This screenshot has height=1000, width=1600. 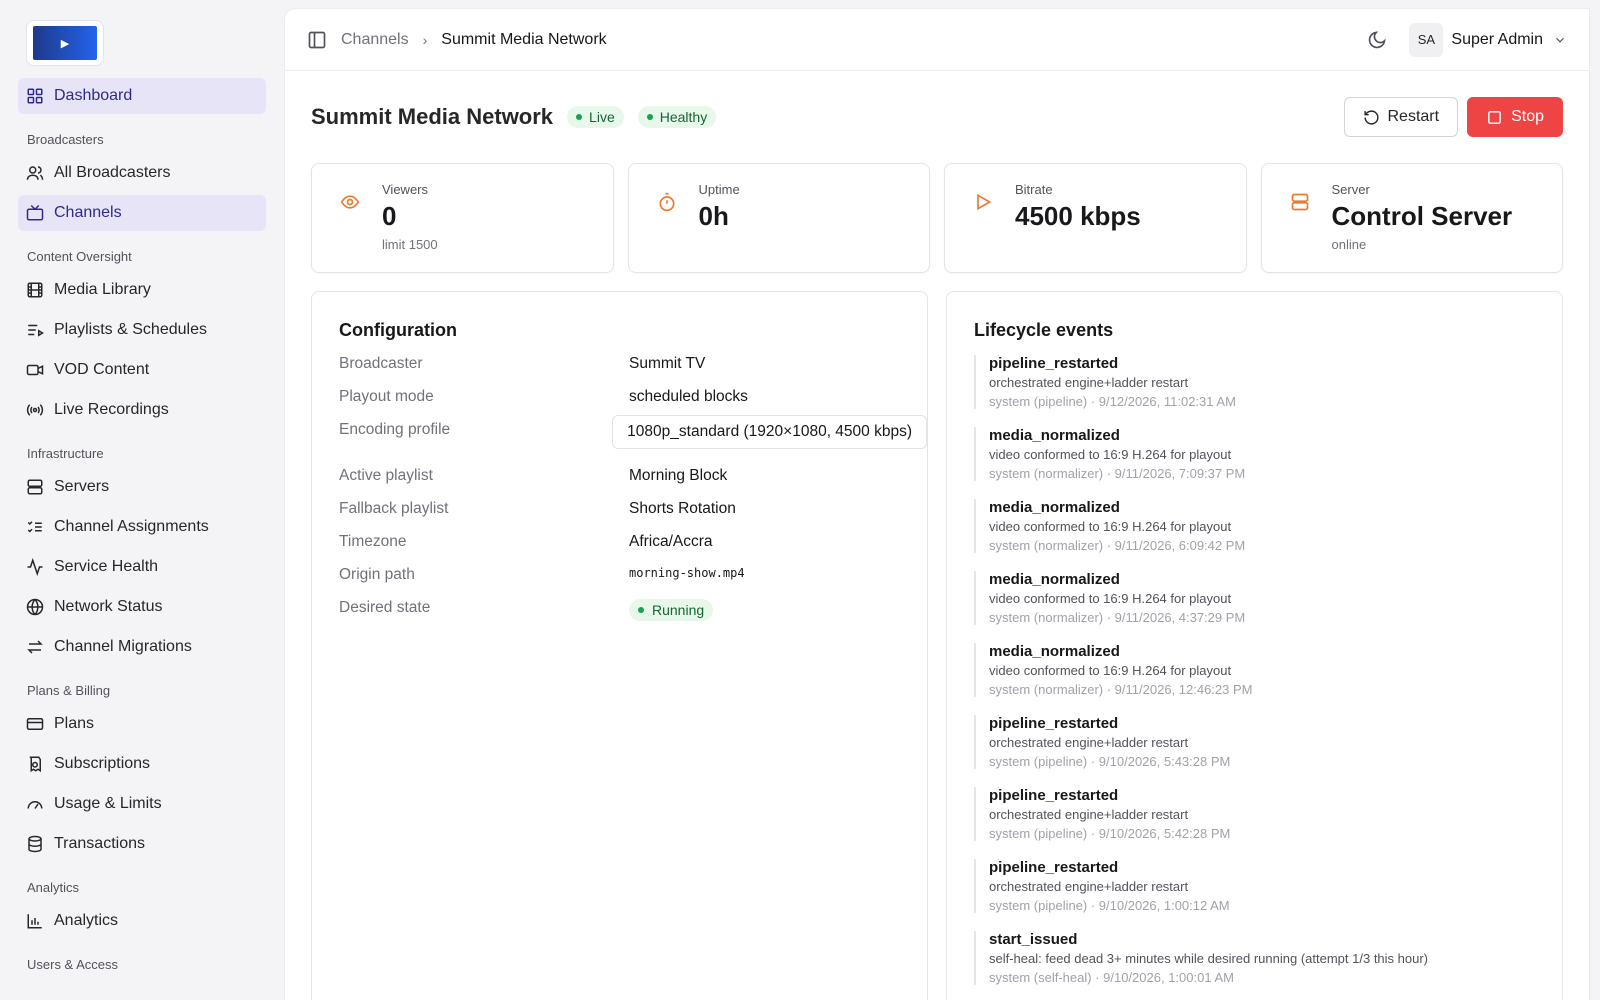 What do you see at coordinates (102, 763) in the screenshot?
I see `sidebar-item-label: Subscriptions` at bounding box center [102, 763].